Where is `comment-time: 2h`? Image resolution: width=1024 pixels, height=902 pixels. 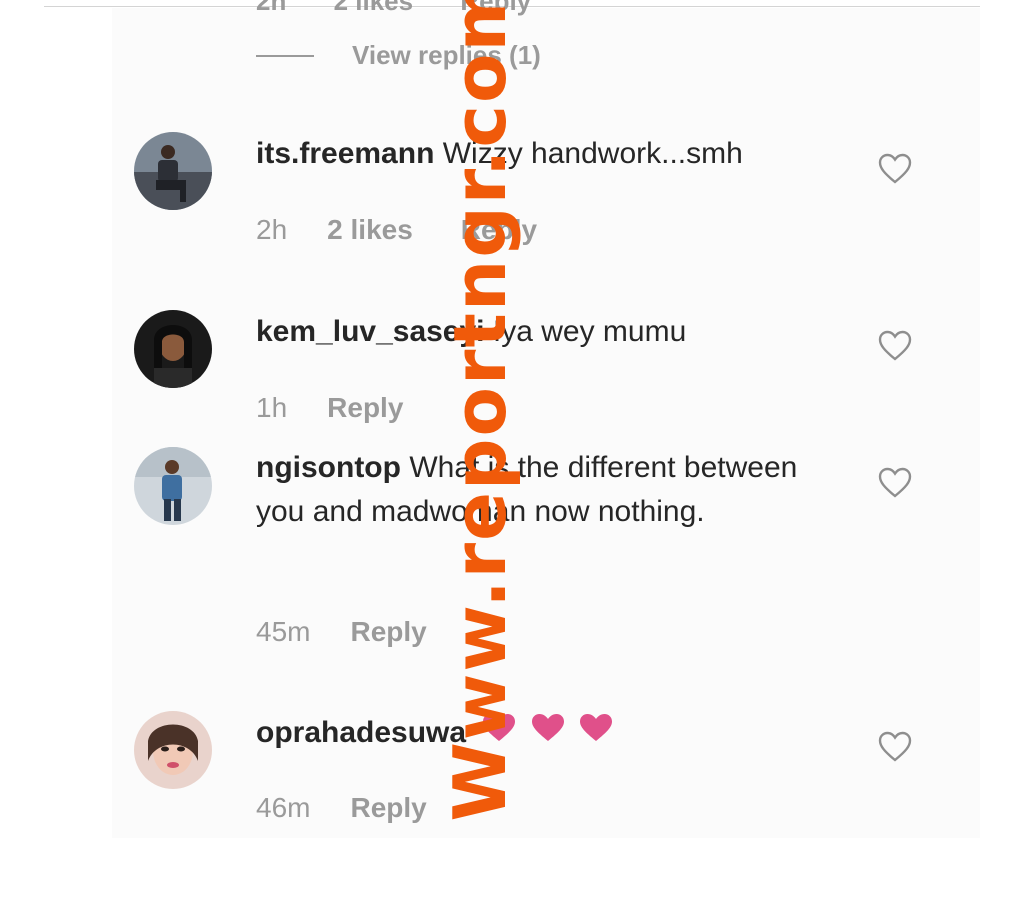 comment-time: 2h is located at coordinates (272, 229).